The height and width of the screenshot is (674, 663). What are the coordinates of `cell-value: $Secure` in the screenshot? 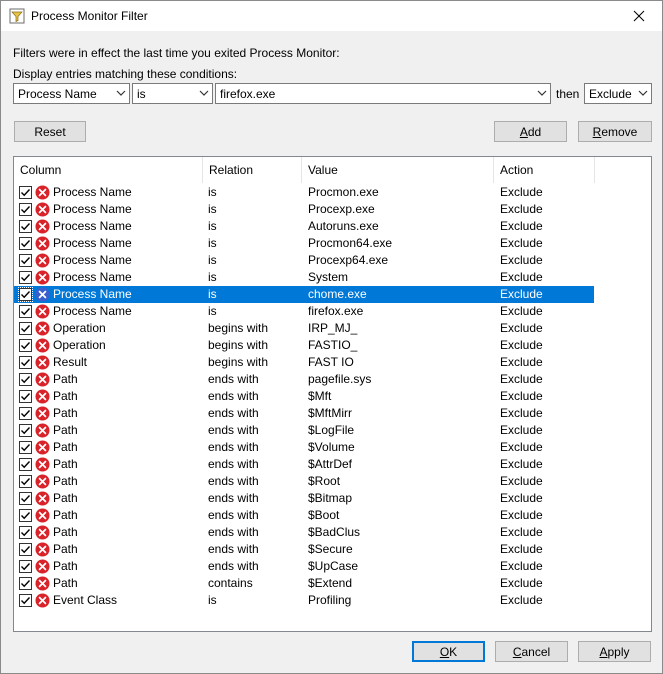 It's located at (330, 549).